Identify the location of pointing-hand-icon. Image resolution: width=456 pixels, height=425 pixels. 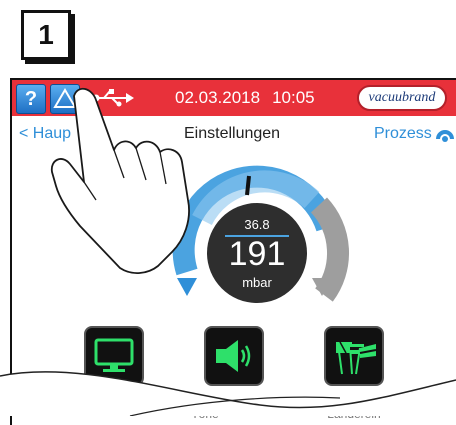
(120, 180).